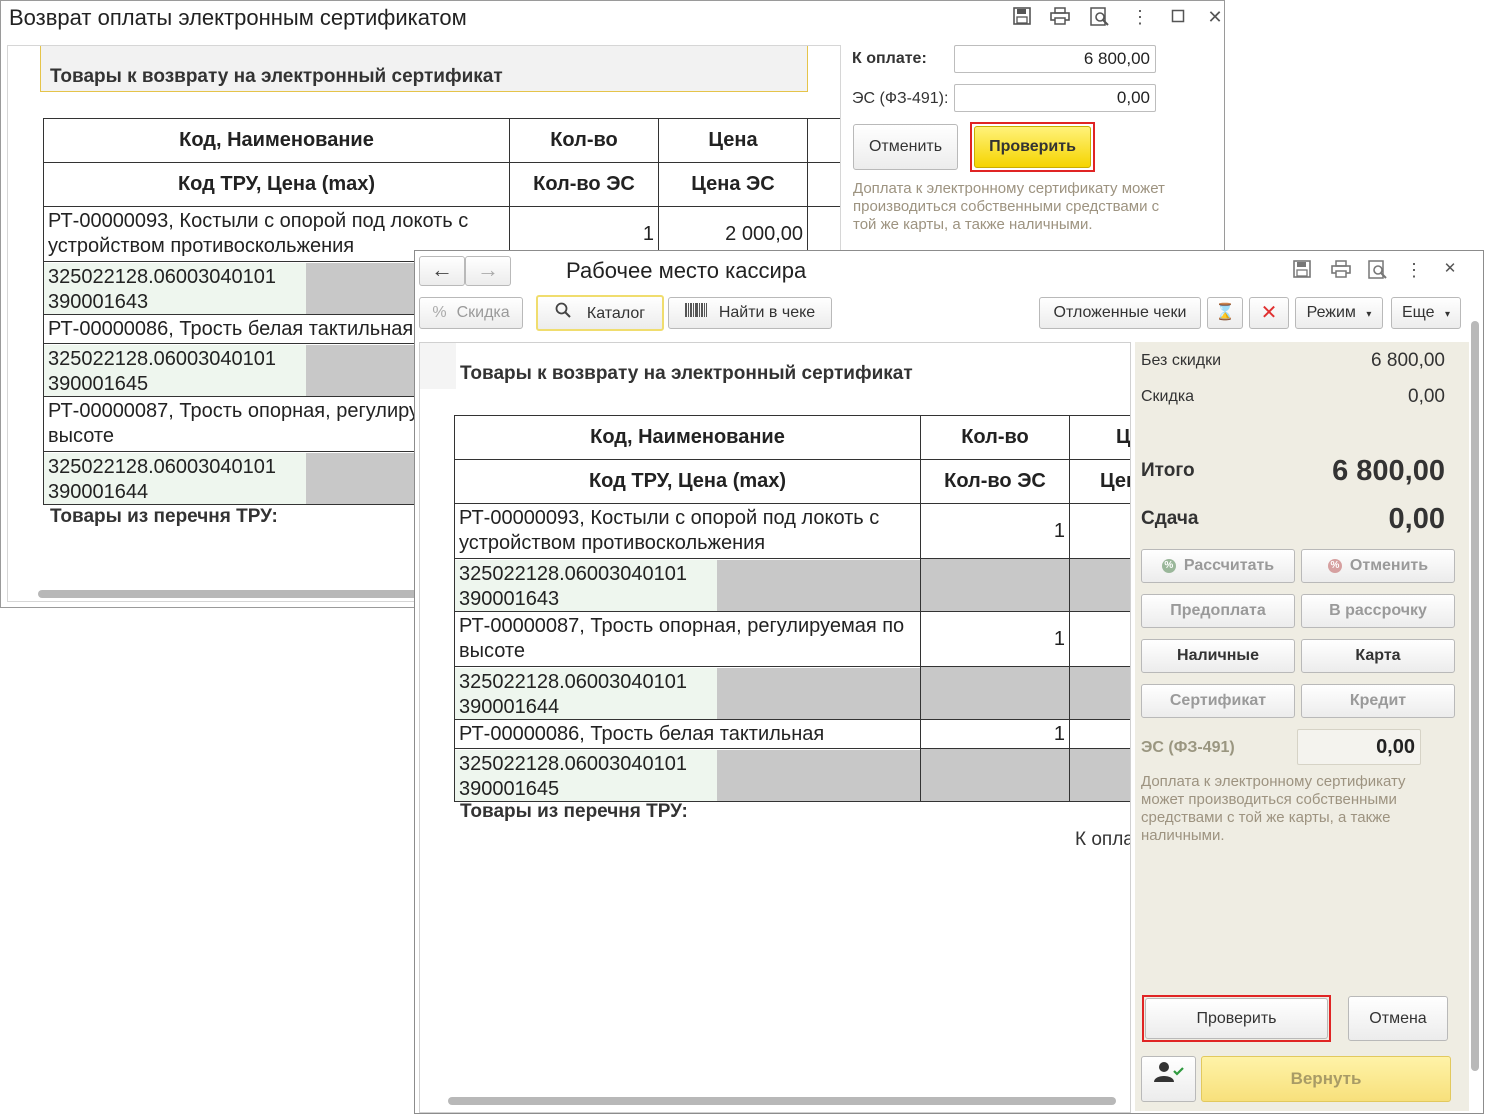 The image size is (1488, 1115). I want to click on more-label: Еще, so click(1418, 312).